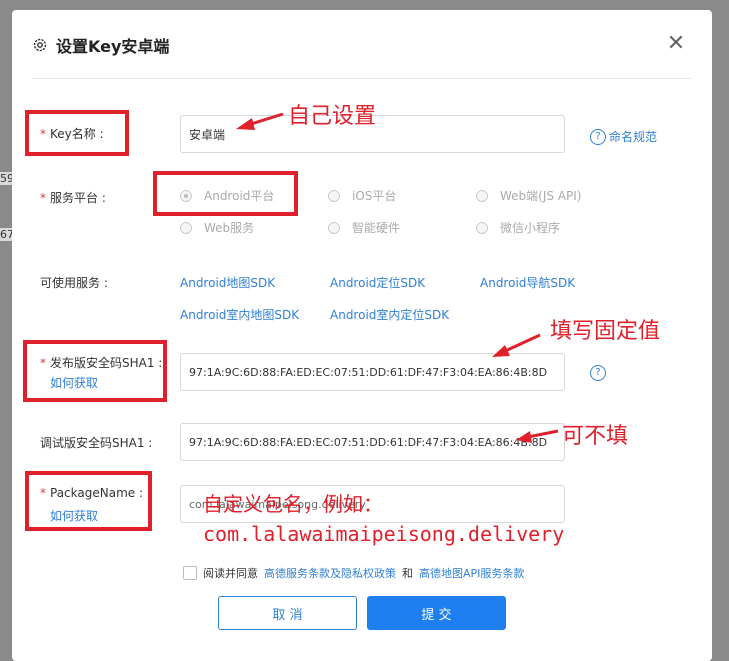 The image size is (729, 661). I want to click on annotation-debug-sha1: 可不填, so click(595, 436).